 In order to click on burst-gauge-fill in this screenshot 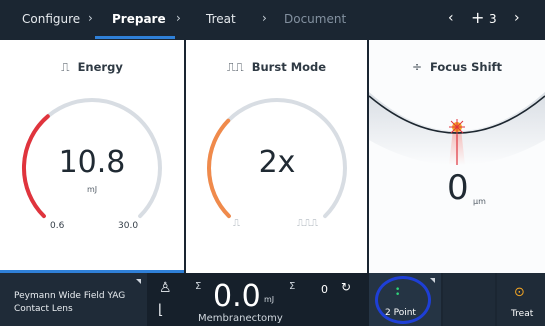, I will do `click(219, 168)`.